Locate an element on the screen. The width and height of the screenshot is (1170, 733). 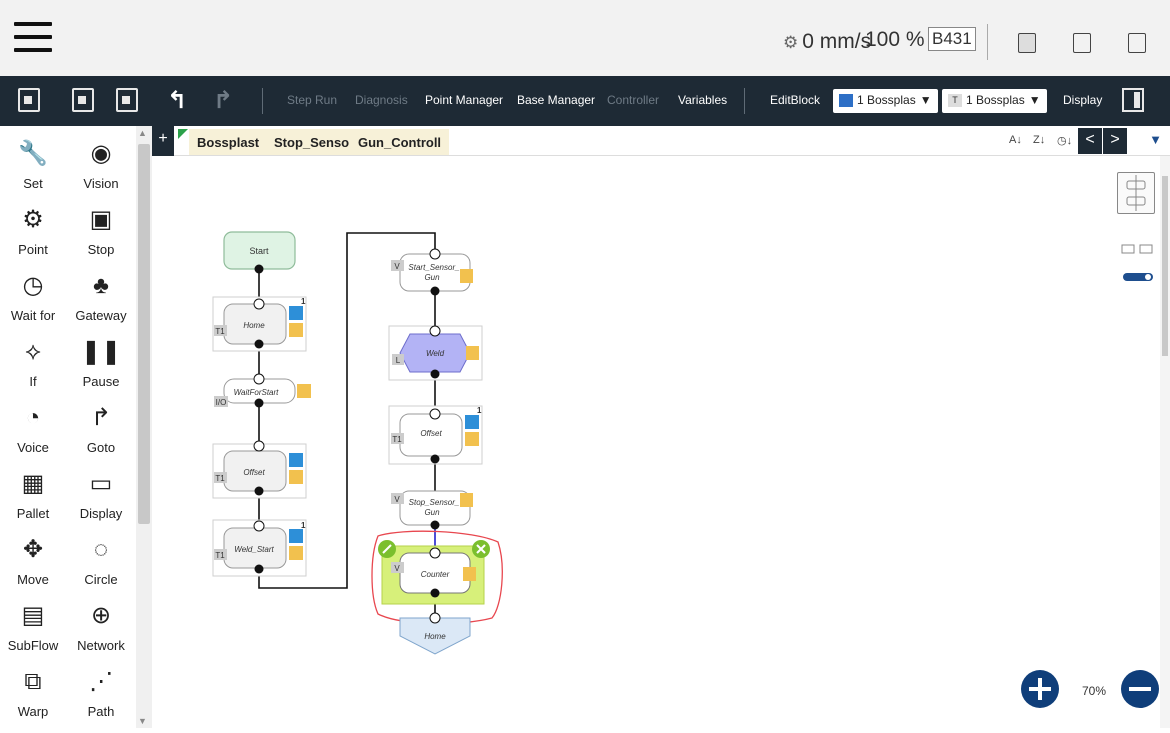
project-name: B431 is located at coordinates (952, 39).